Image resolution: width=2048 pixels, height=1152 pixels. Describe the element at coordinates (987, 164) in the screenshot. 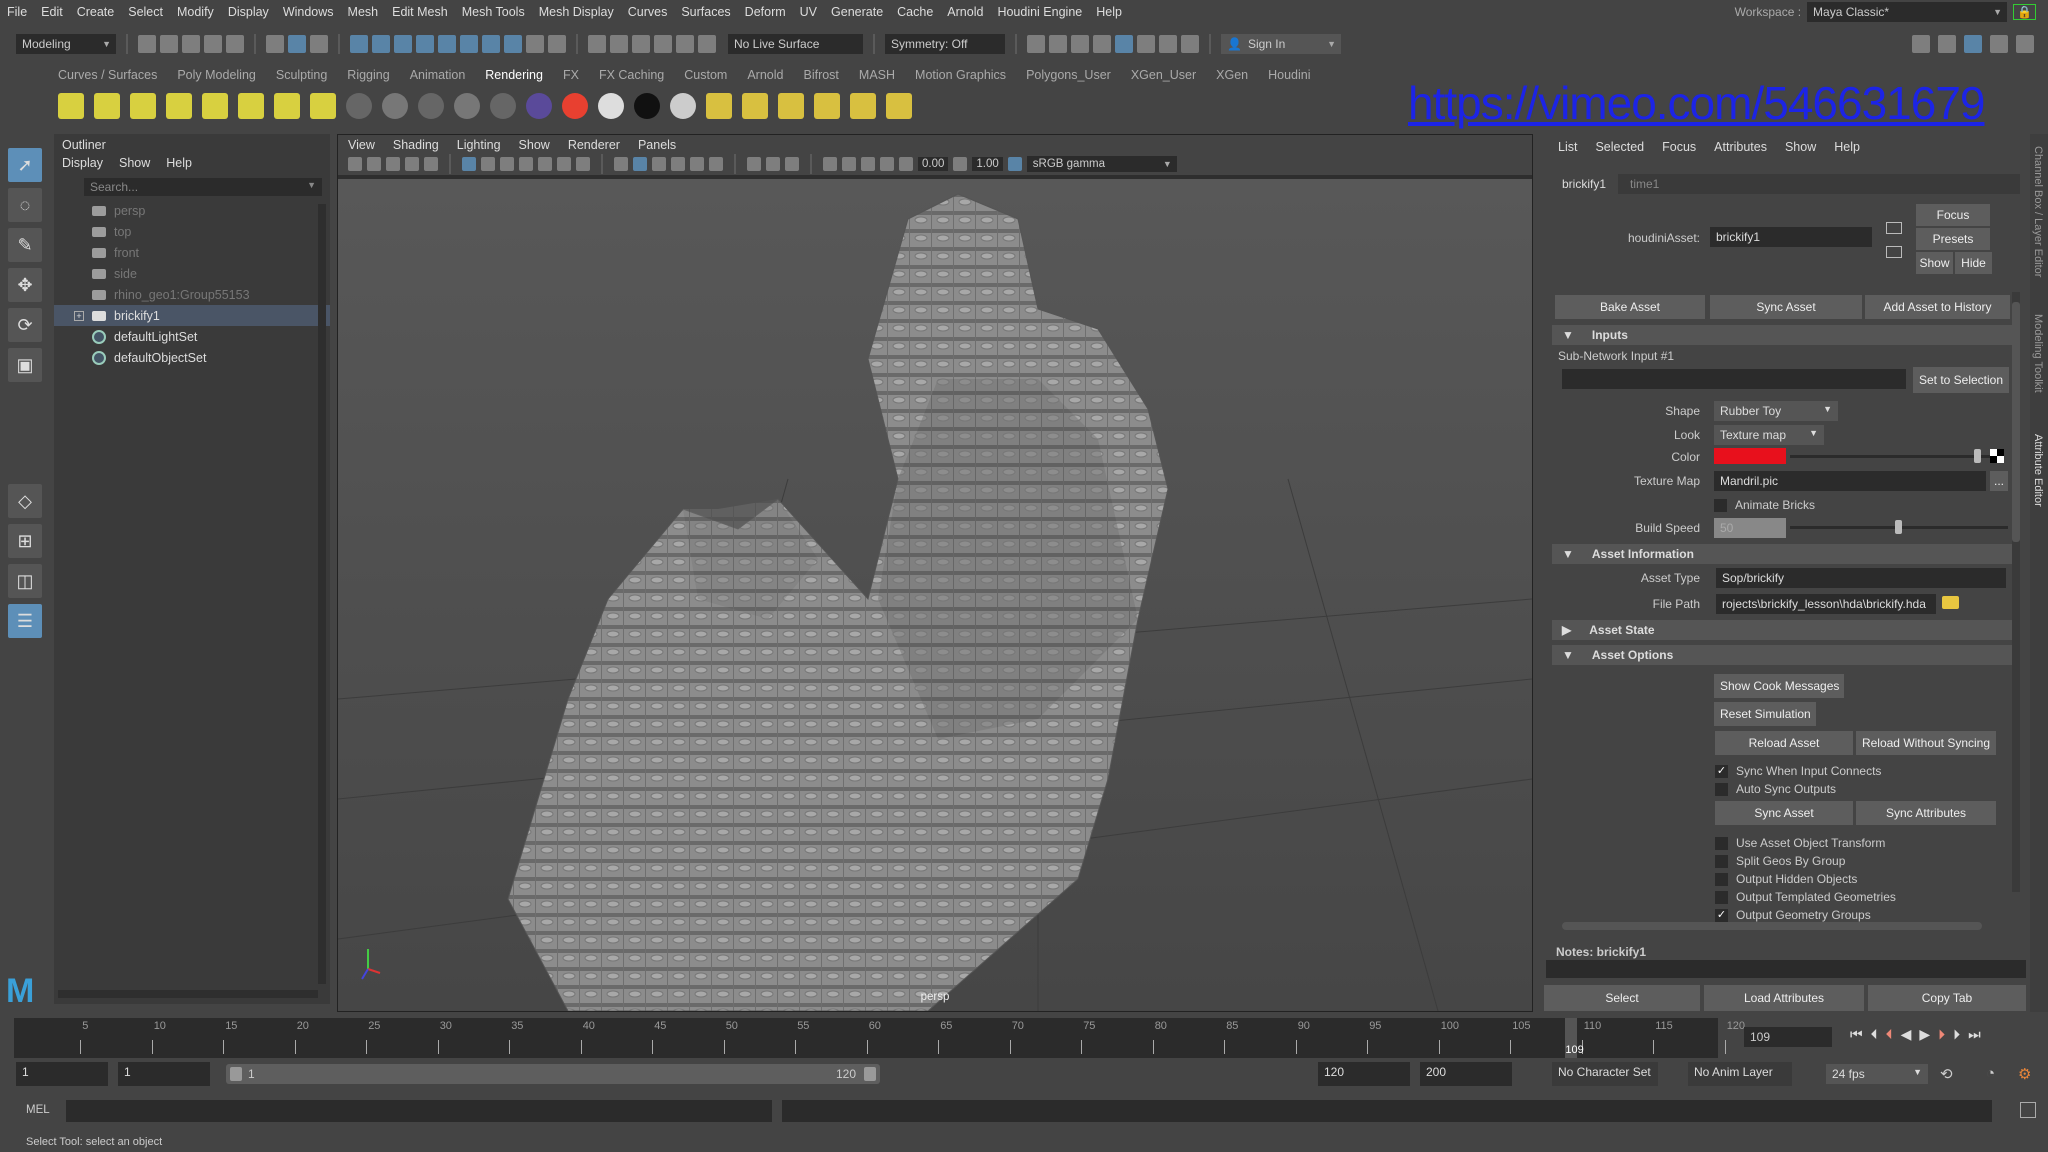

I see `gamma-field: 1.00` at that location.